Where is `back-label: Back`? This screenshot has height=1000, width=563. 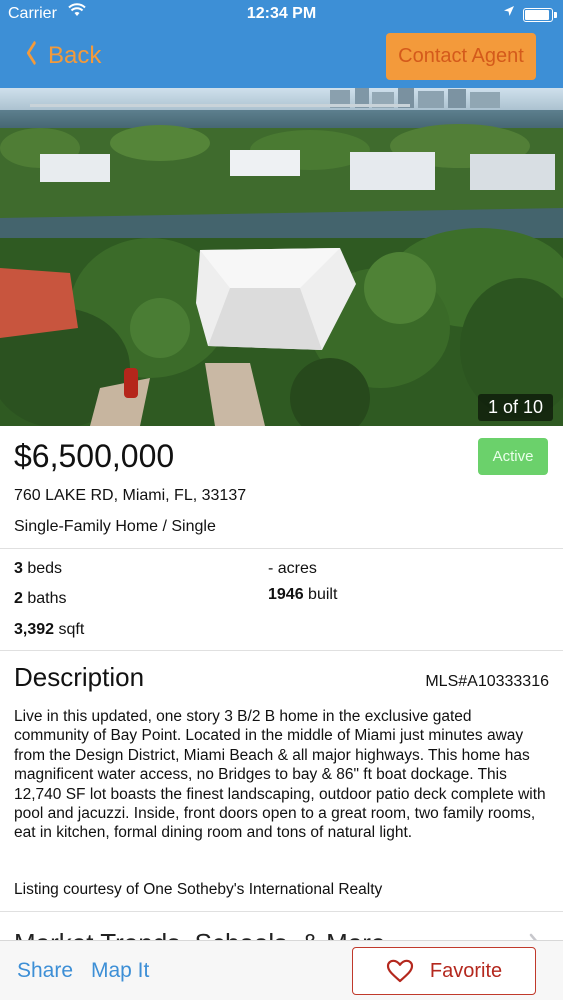
back-label: Back is located at coordinates (75, 55).